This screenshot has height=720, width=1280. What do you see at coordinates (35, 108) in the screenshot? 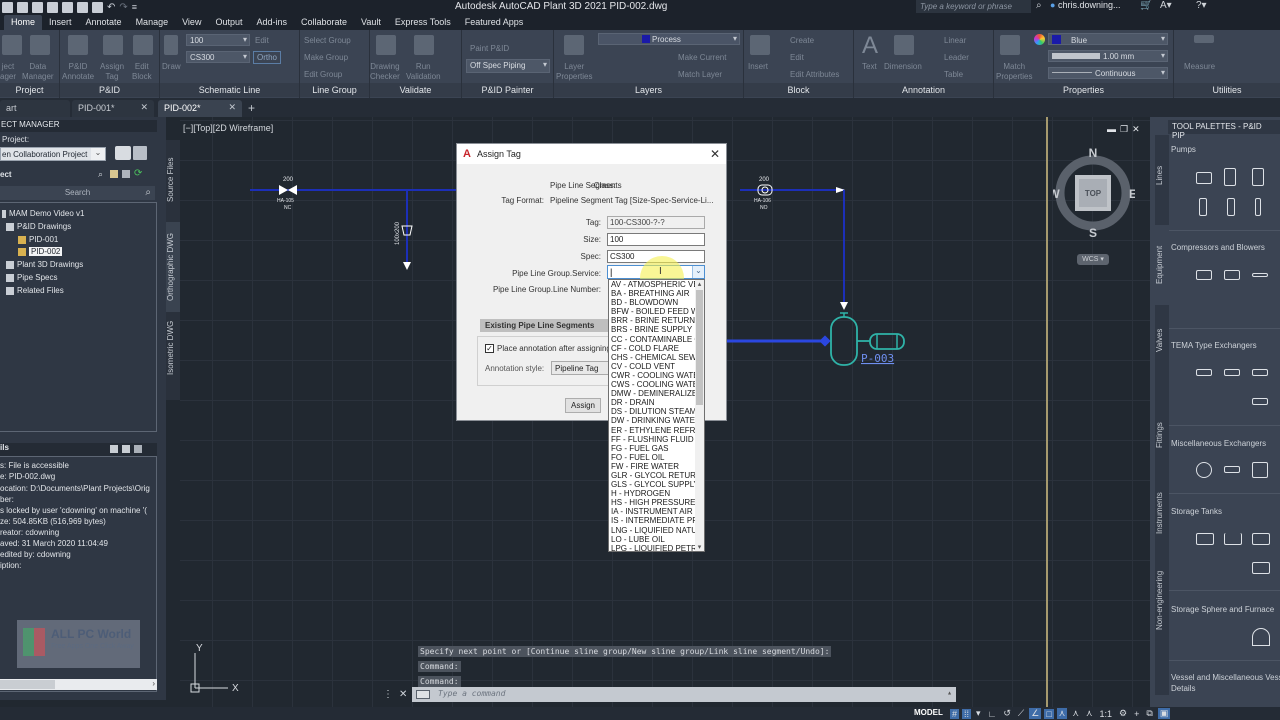
I see `tab-start: art` at bounding box center [35, 108].